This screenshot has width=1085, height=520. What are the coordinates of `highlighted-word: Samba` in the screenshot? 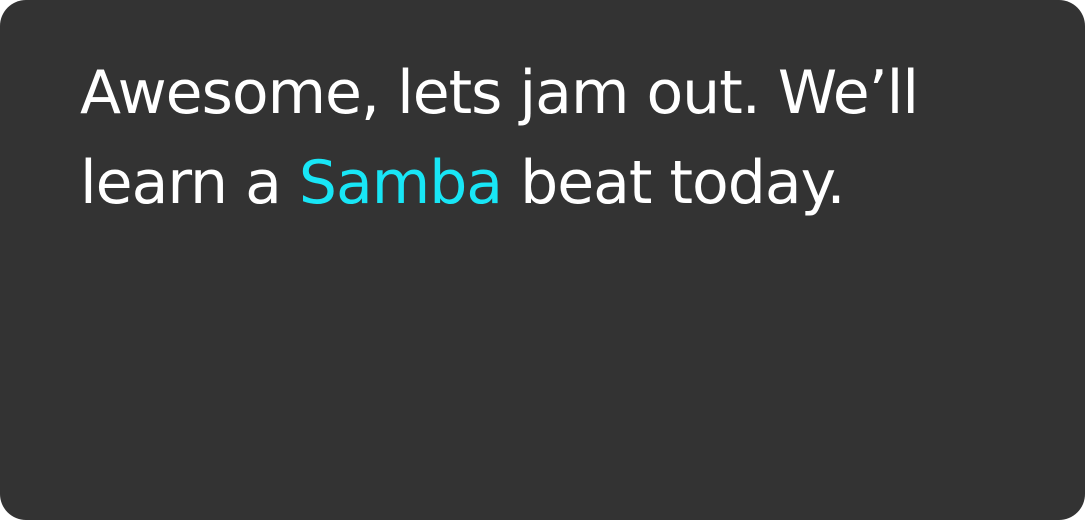 It's located at (400, 183).